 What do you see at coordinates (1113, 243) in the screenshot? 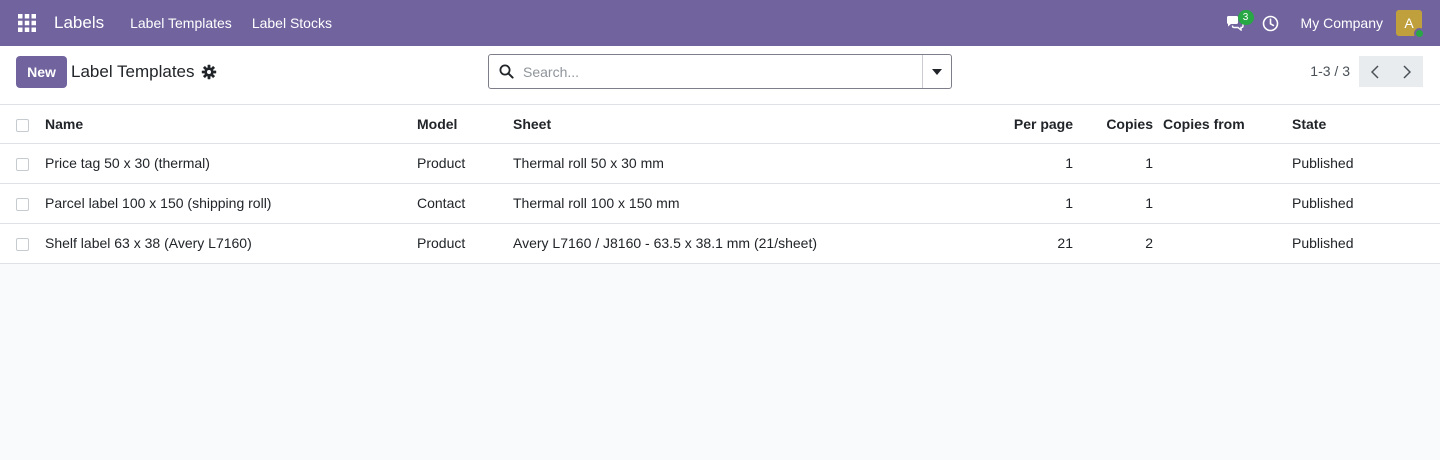
I see `cell-copies: 2` at bounding box center [1113, 243].